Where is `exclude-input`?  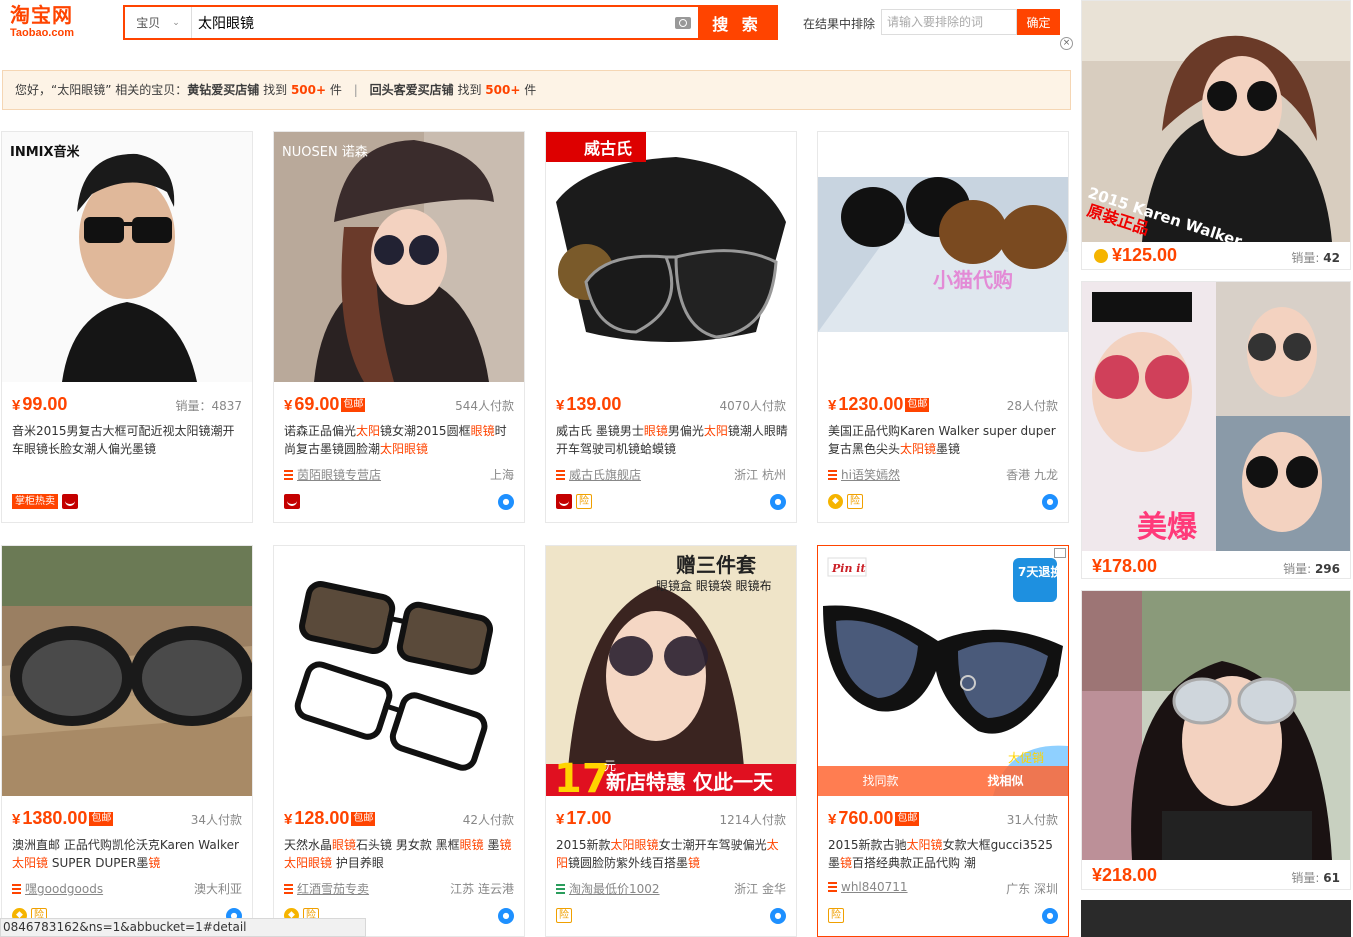 exclude-input is located at coordinates (949, 22).